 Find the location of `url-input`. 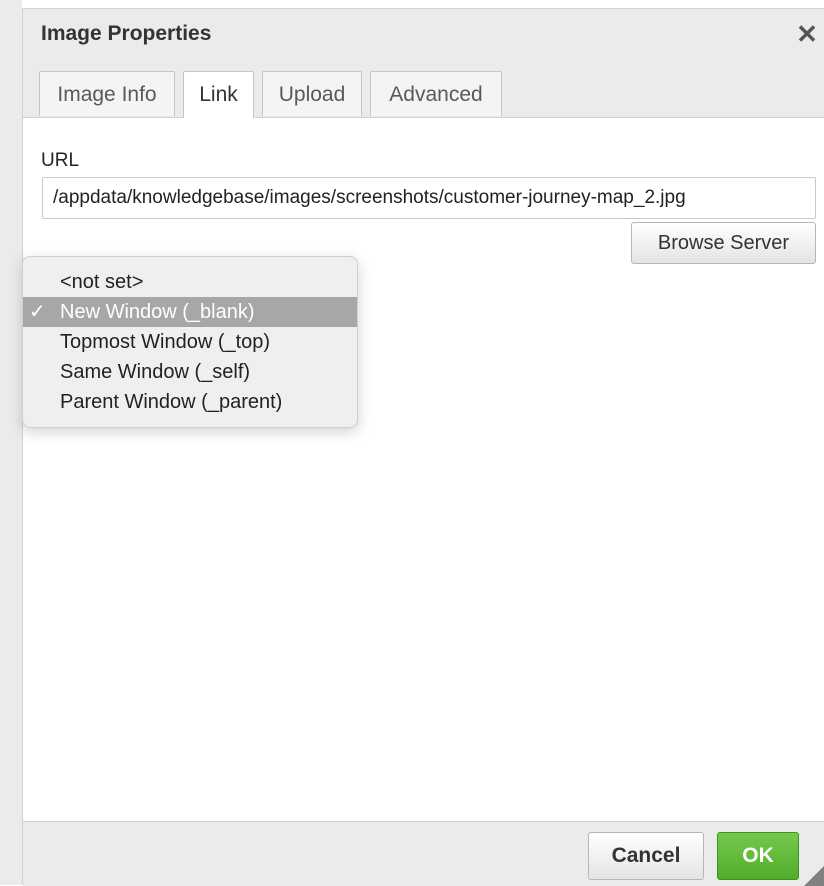

url-input is located at coordinates (429, 198).